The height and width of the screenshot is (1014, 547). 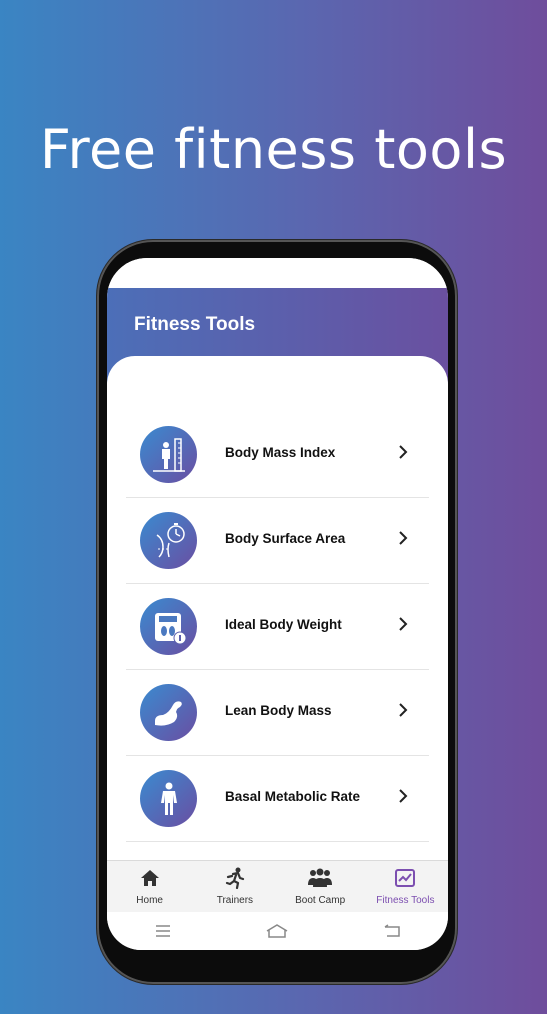 What do you see at coordinates (168, 626) in the screenshot?
I see `weight-scale-icon` at bounding box center [168, 626].